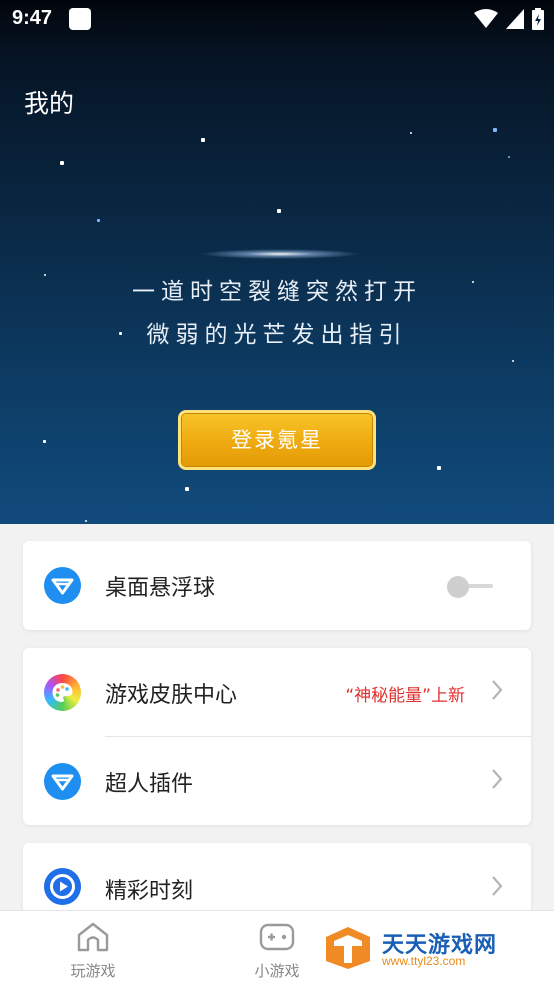  I want to click on wifi-icon, so click(486, 18).